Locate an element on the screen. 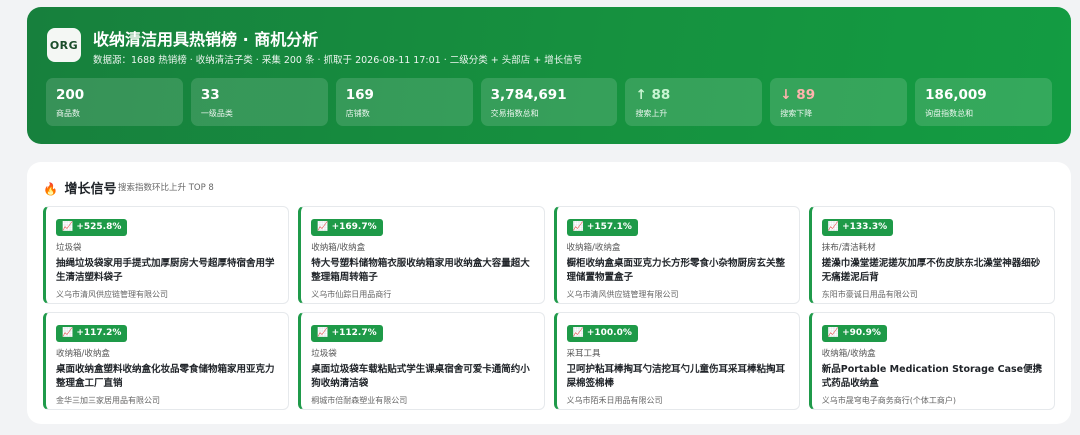 The height and width of the screenshot is (435, 1080). stat-card-search-down: ↓ 89 搜索下降 is located at coordinates (839, 102).